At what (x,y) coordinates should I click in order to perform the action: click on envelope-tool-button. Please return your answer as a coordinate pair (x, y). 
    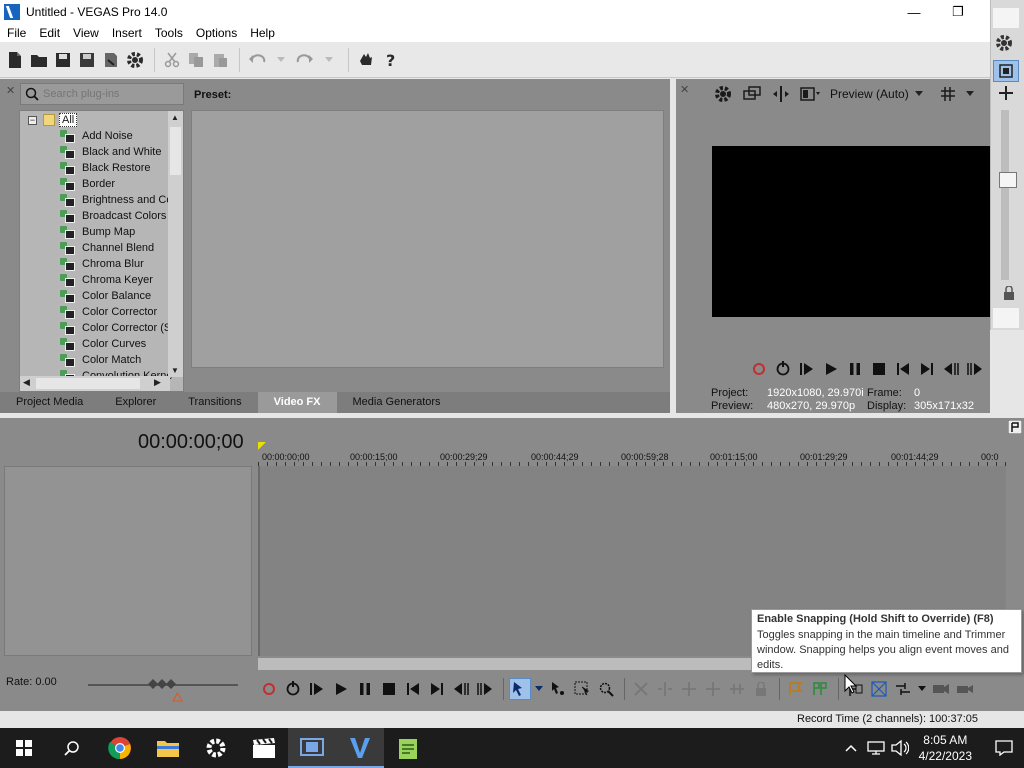
    Looking at the image, I should click on (558, 689).